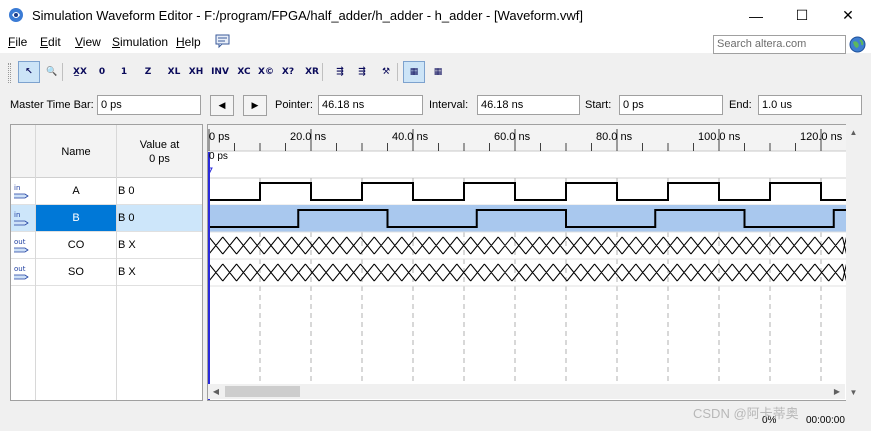 The image size is (871, 431). What do you see at coordinates (756, 15) in the screenshot?
I see `minimize-button: —` at bounding box center [756, 15].